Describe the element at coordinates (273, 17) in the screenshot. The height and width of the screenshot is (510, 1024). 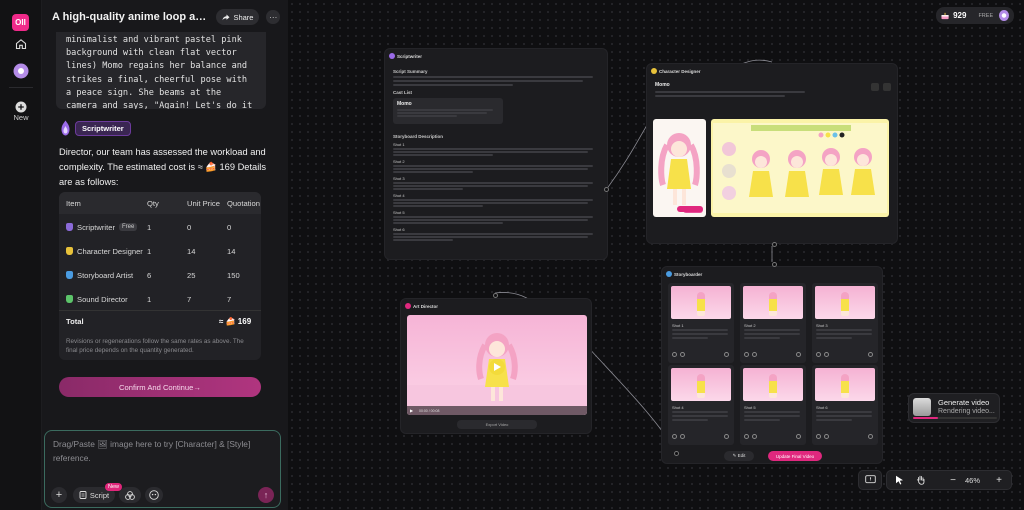
I see `more-options-icon: ···` at that location.